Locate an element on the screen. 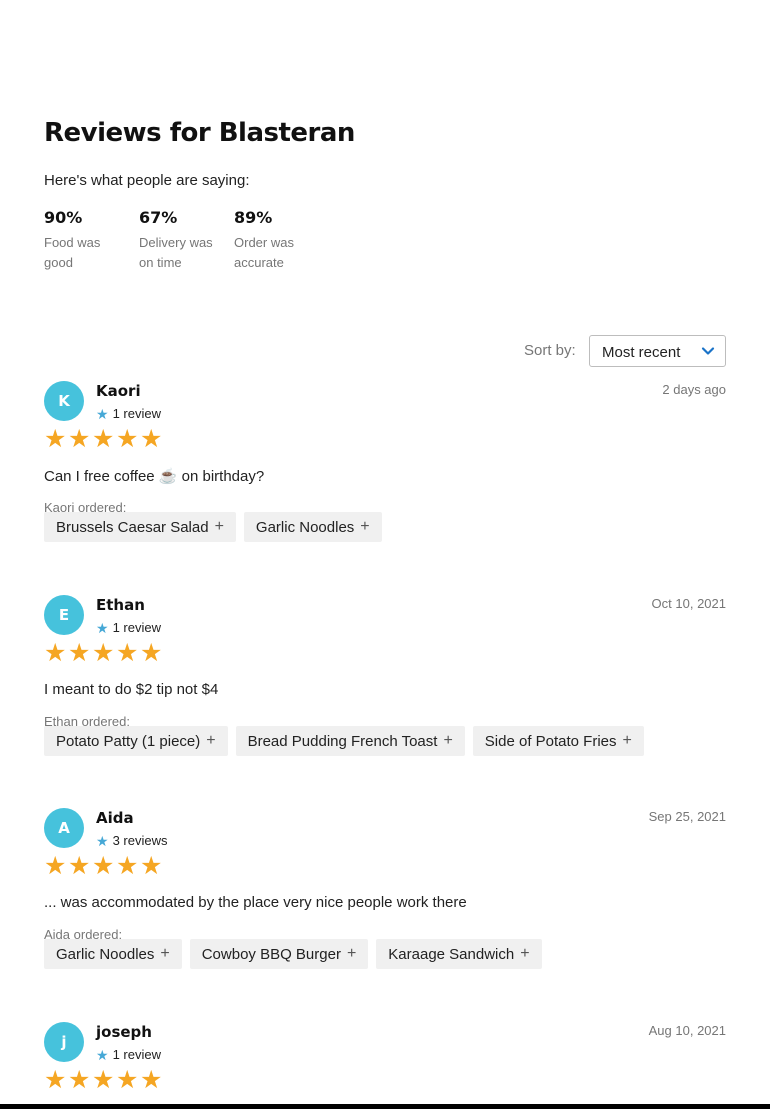 This screenshot has height=1109, width=770. ordered-item-button: Karaage Sandwich + is located at coordinates (459, 954).